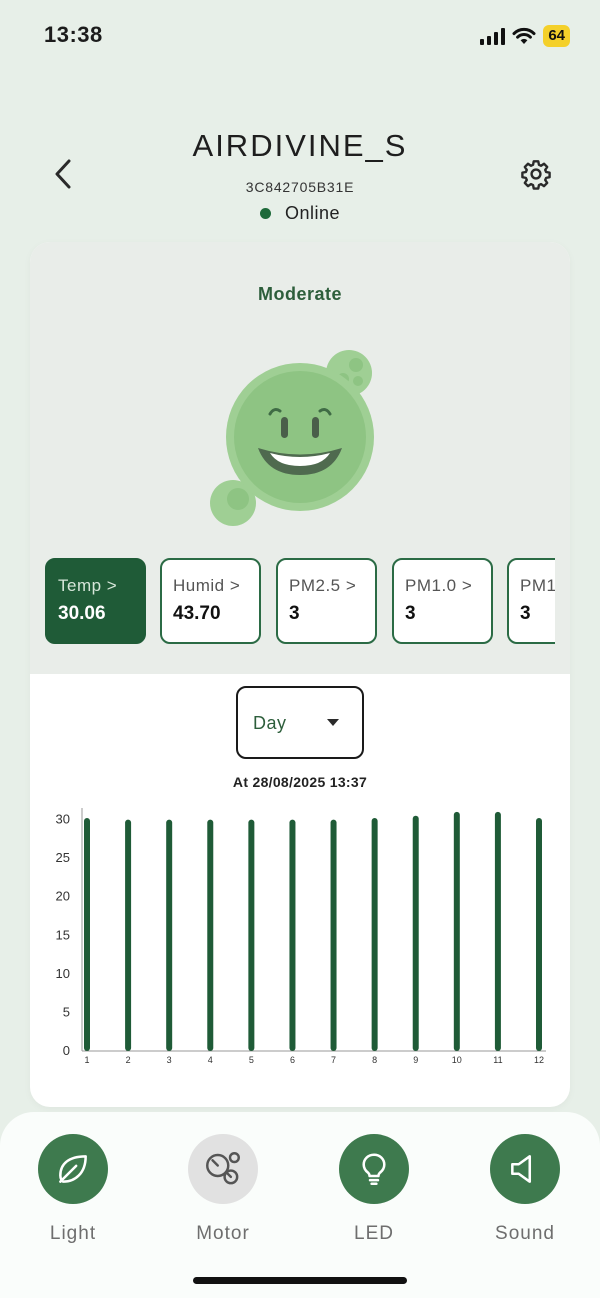  I want to click on range-dropdown: Day, so click(300, 722).